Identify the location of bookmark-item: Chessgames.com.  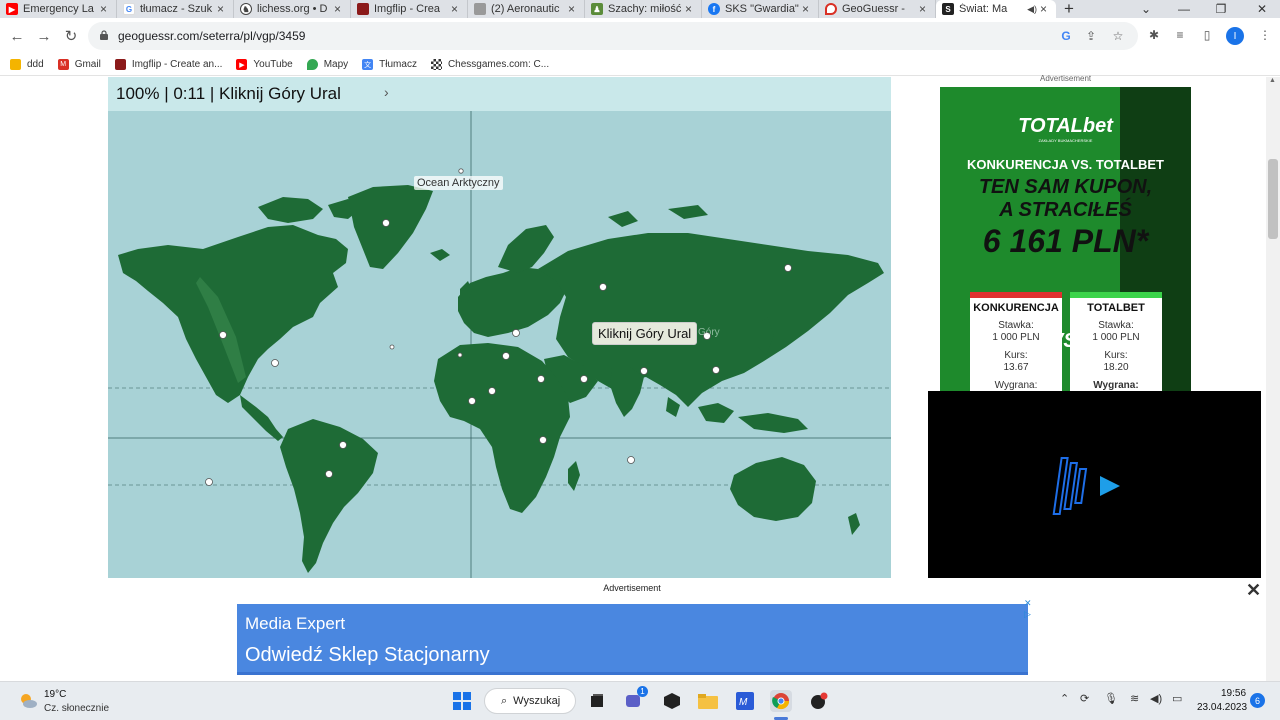
(490, 64).